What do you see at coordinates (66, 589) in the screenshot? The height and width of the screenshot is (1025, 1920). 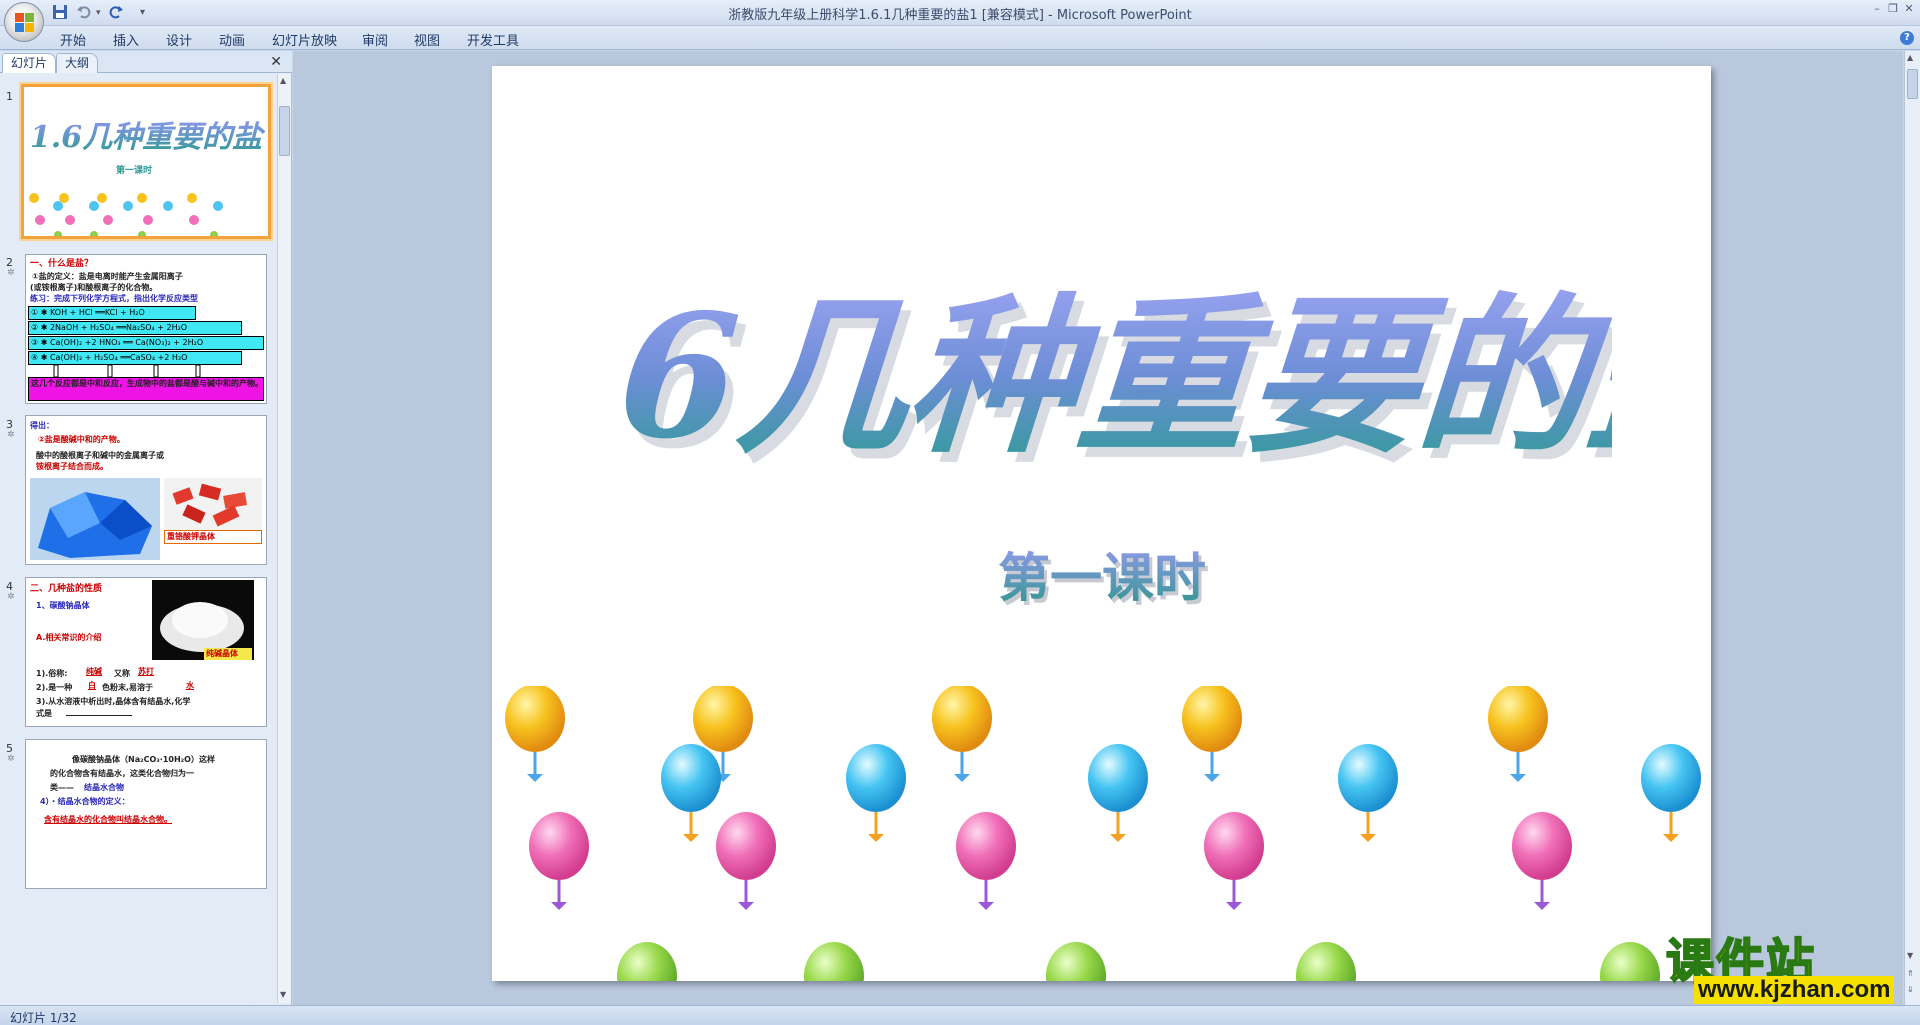 I see `thumb-text: 二、几种盐的性质` at bounding box center [66, 589].